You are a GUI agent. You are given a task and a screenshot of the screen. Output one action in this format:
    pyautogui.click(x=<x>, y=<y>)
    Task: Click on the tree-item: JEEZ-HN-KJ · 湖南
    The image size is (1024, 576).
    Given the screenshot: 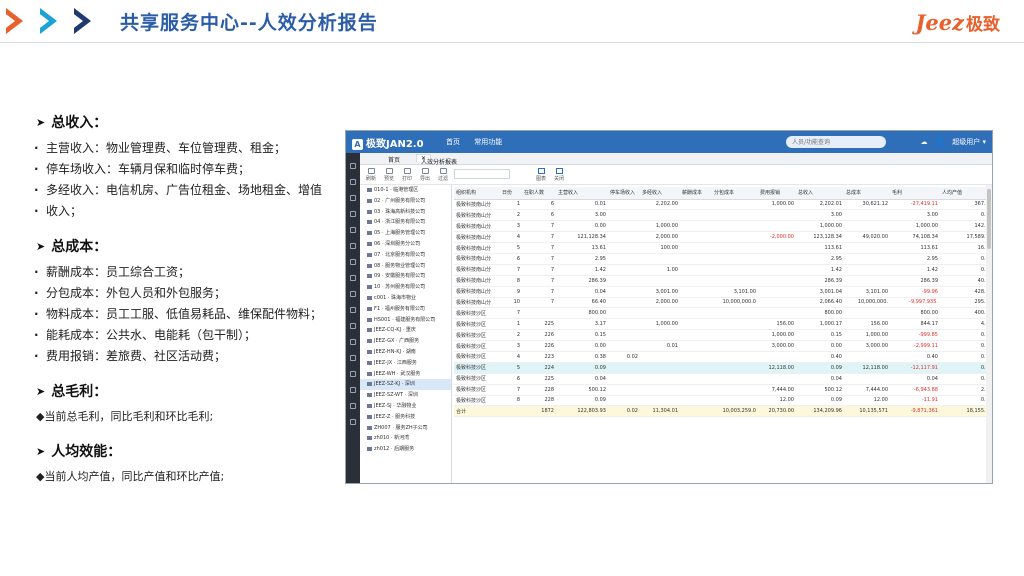 What is the action you would take?
    pyautogui.click(x=405, y=352)
    